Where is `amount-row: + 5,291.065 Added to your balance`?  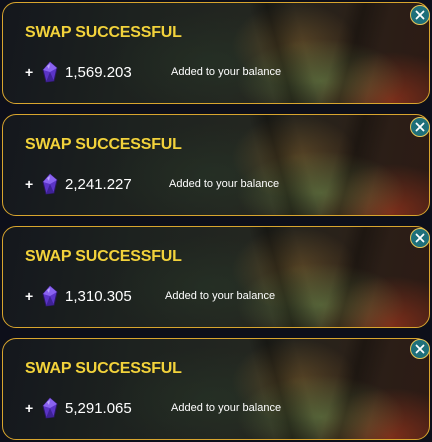
amount-row: + 5,291.065 Added to your balance is located at coordinates (153, 408).